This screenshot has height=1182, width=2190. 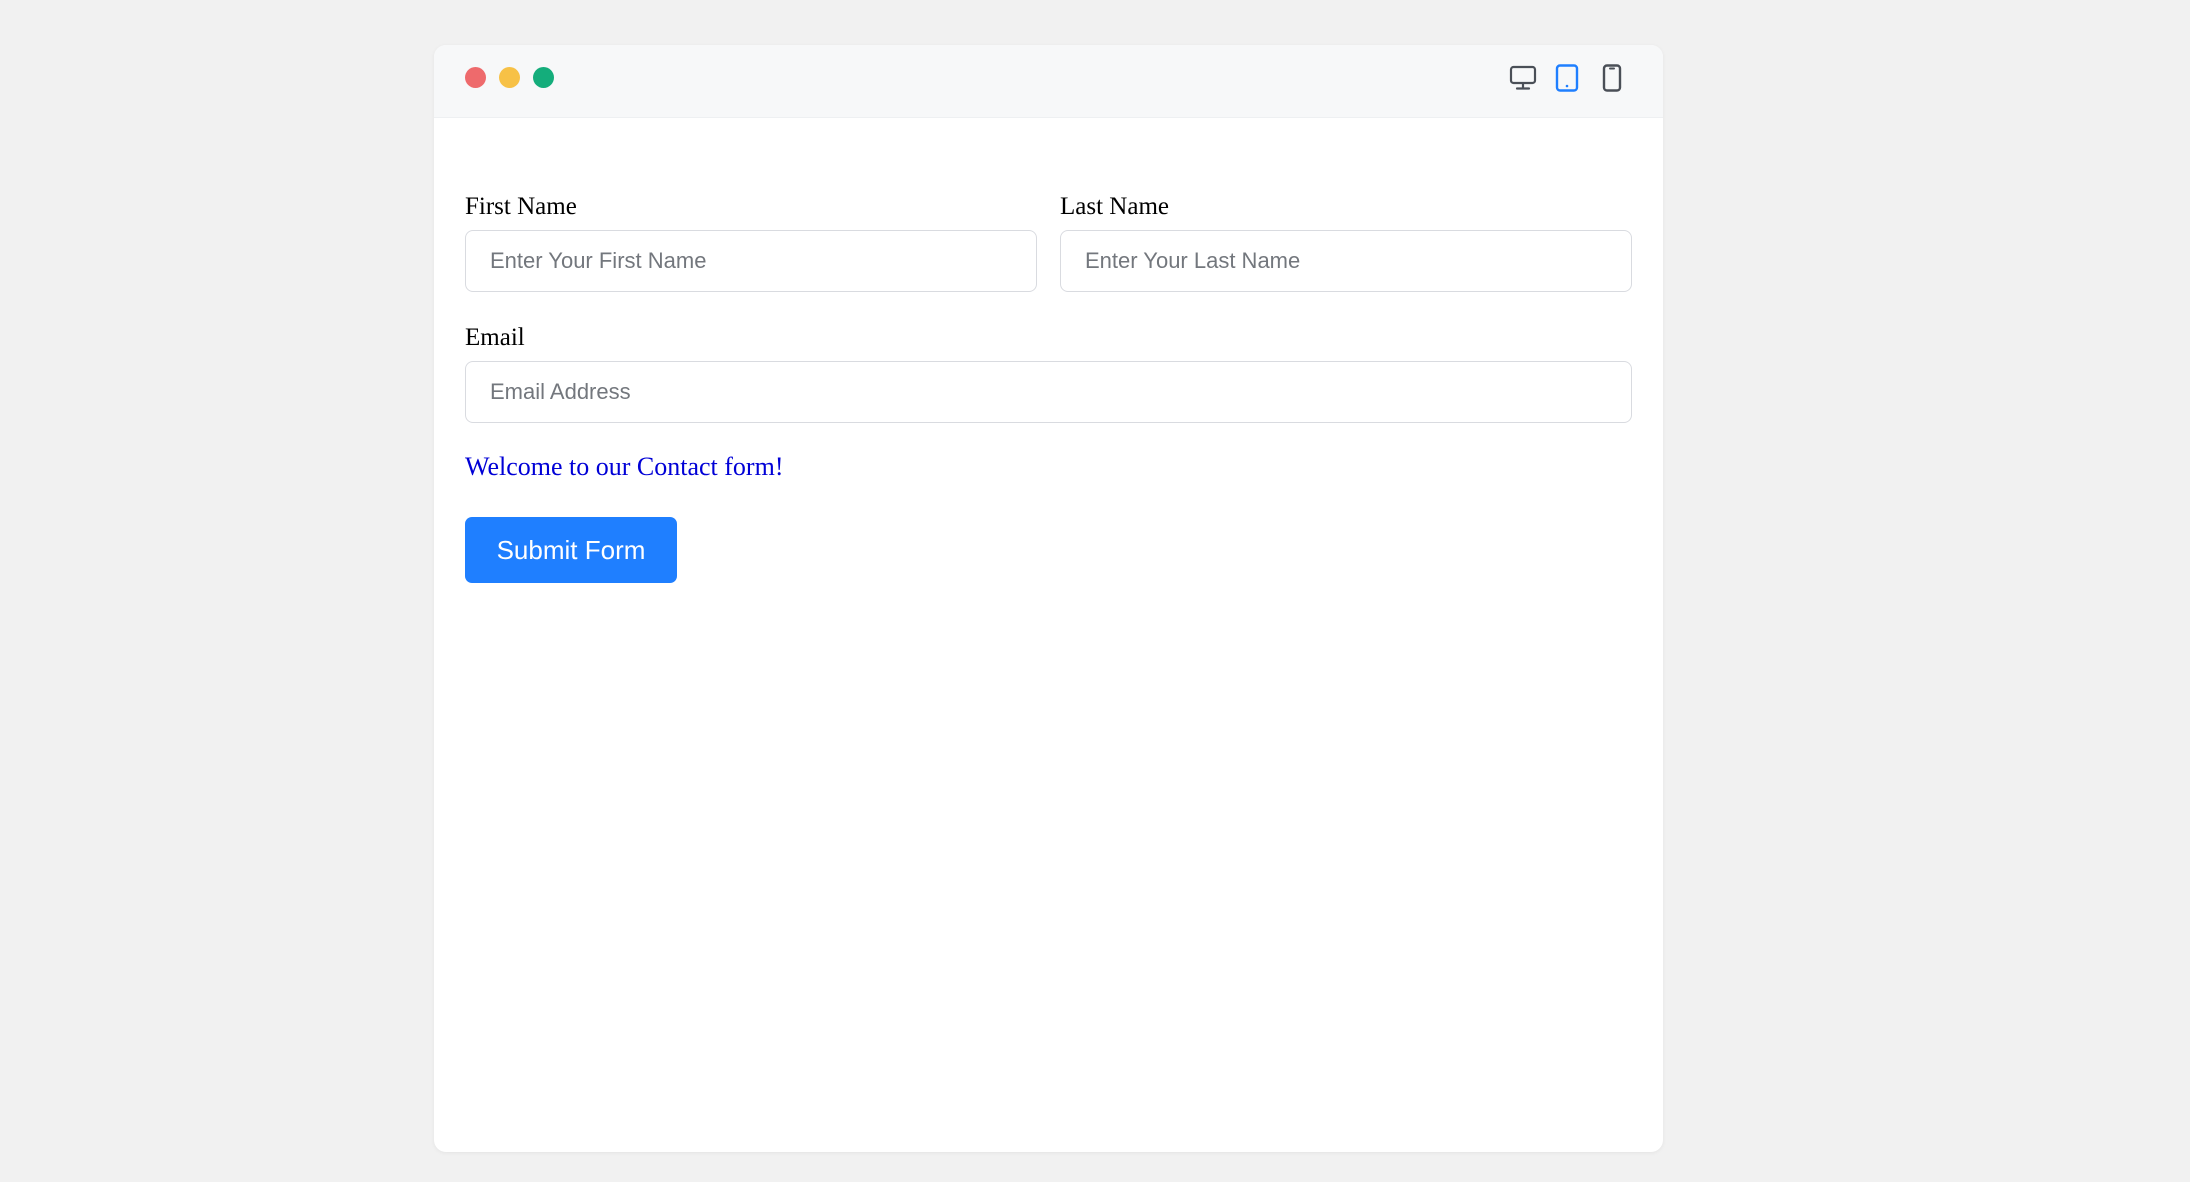 I want to click on minimize-dot-icon, so click(x=509, y=77).